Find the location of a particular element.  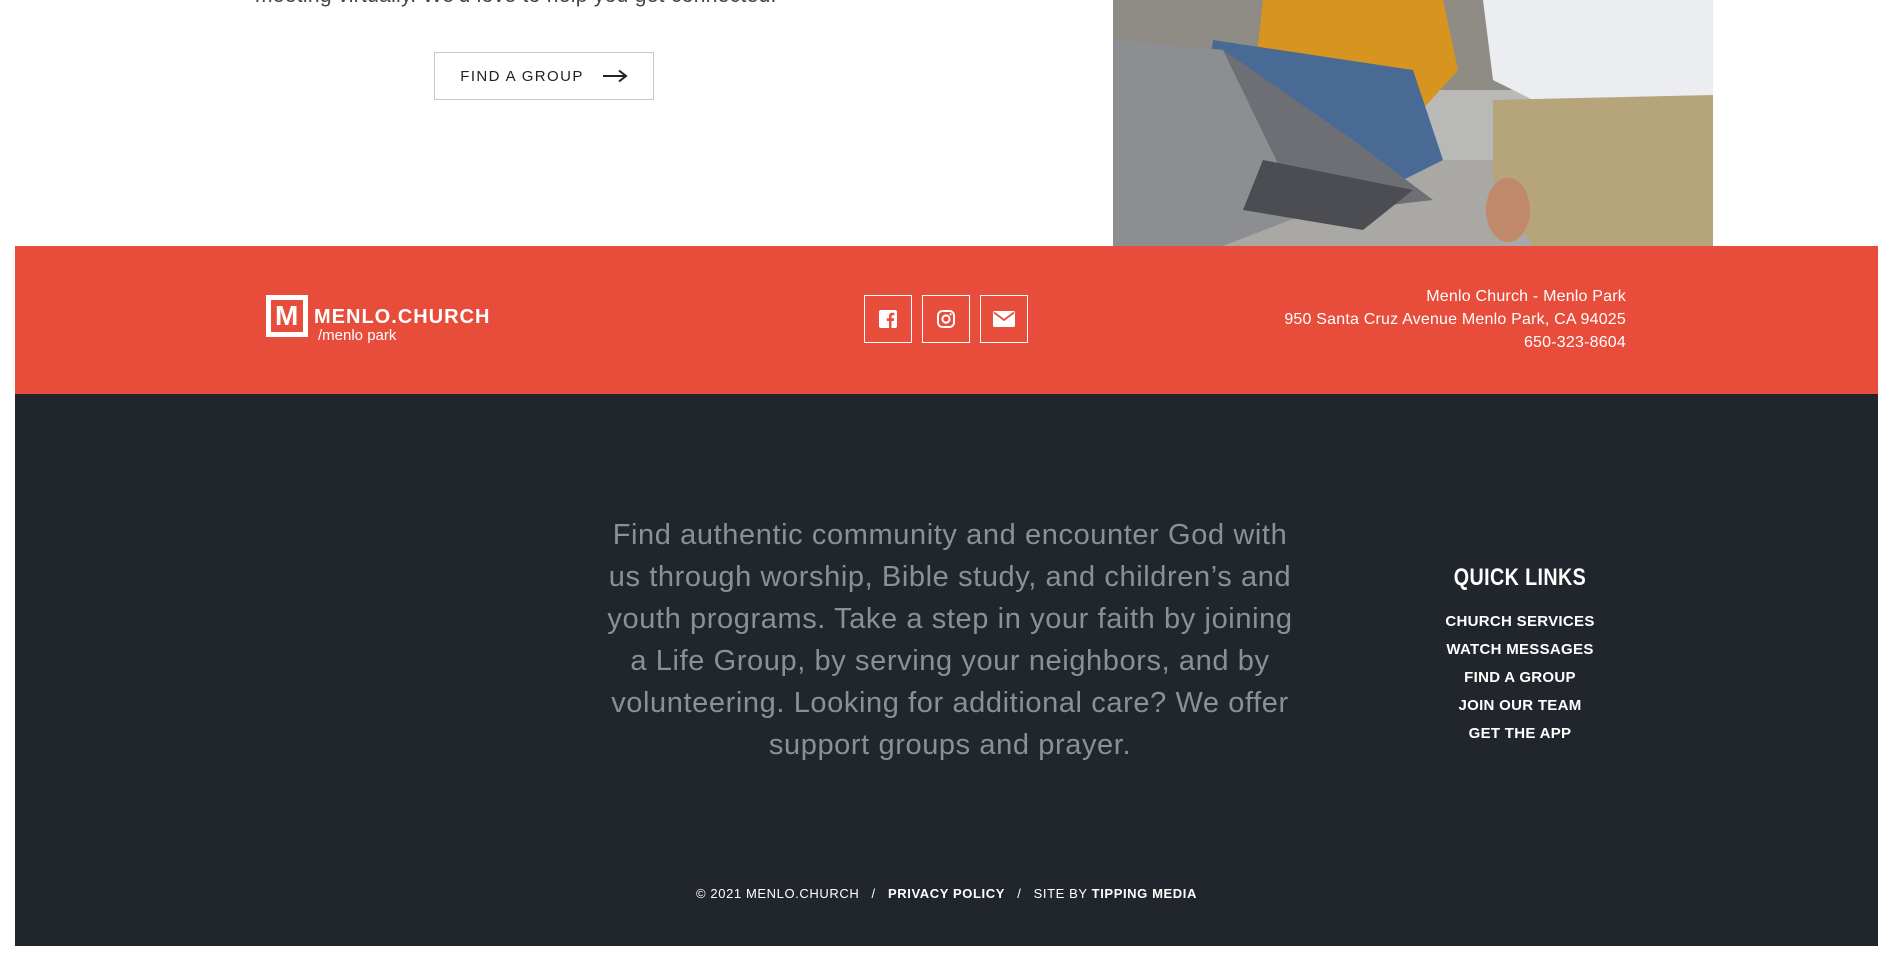

phone-number: 650-323-8604 is located at coordinates (1455, 342).